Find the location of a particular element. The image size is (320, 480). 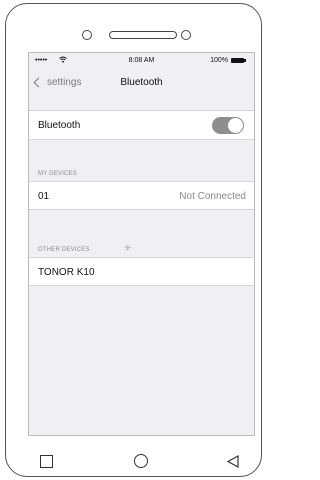

recent-apps-button is located at coordinates (46, 461).